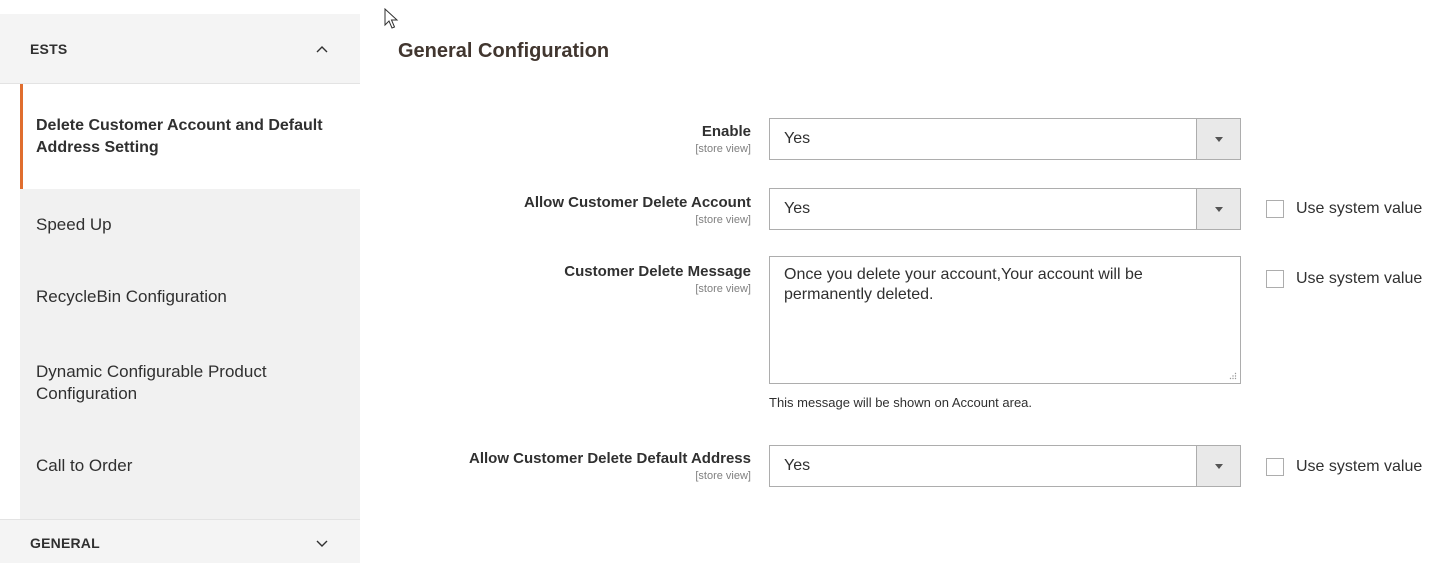 The height and width of the screenshot is (563, 1450). Describe the element at coordinates (180, 541) in the screenshot. I see `section-header-general: GENERAL` at that location.